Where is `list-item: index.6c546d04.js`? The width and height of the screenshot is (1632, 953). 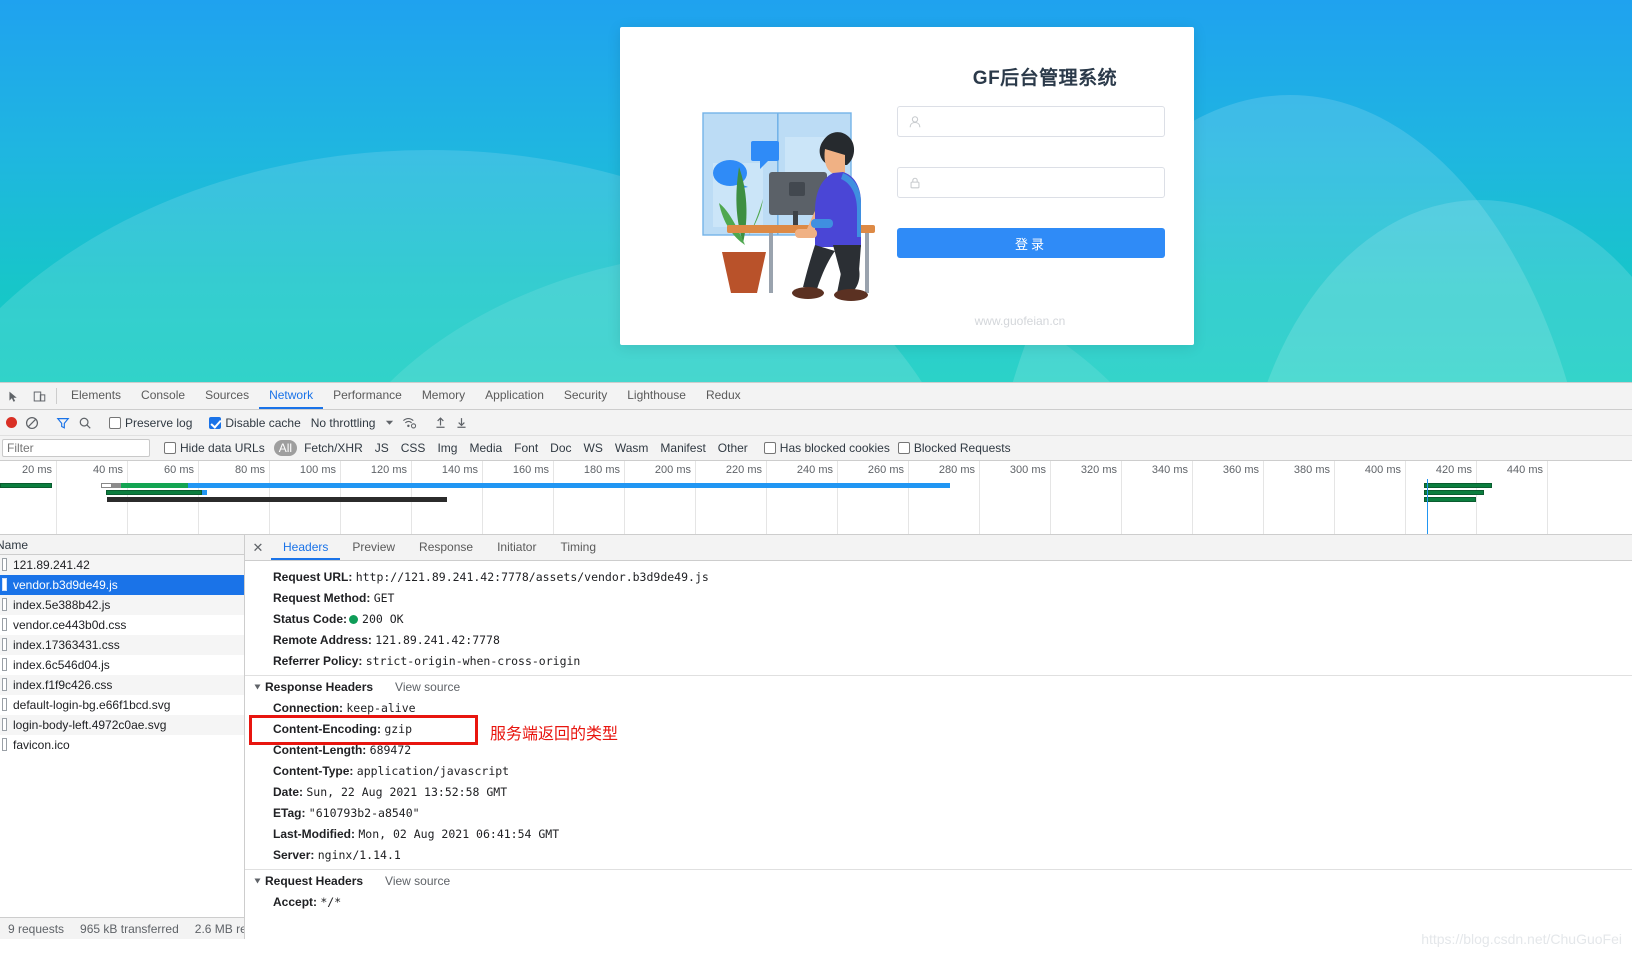 list-item: index.6c546d04.js is located at coordinates (122, 665).